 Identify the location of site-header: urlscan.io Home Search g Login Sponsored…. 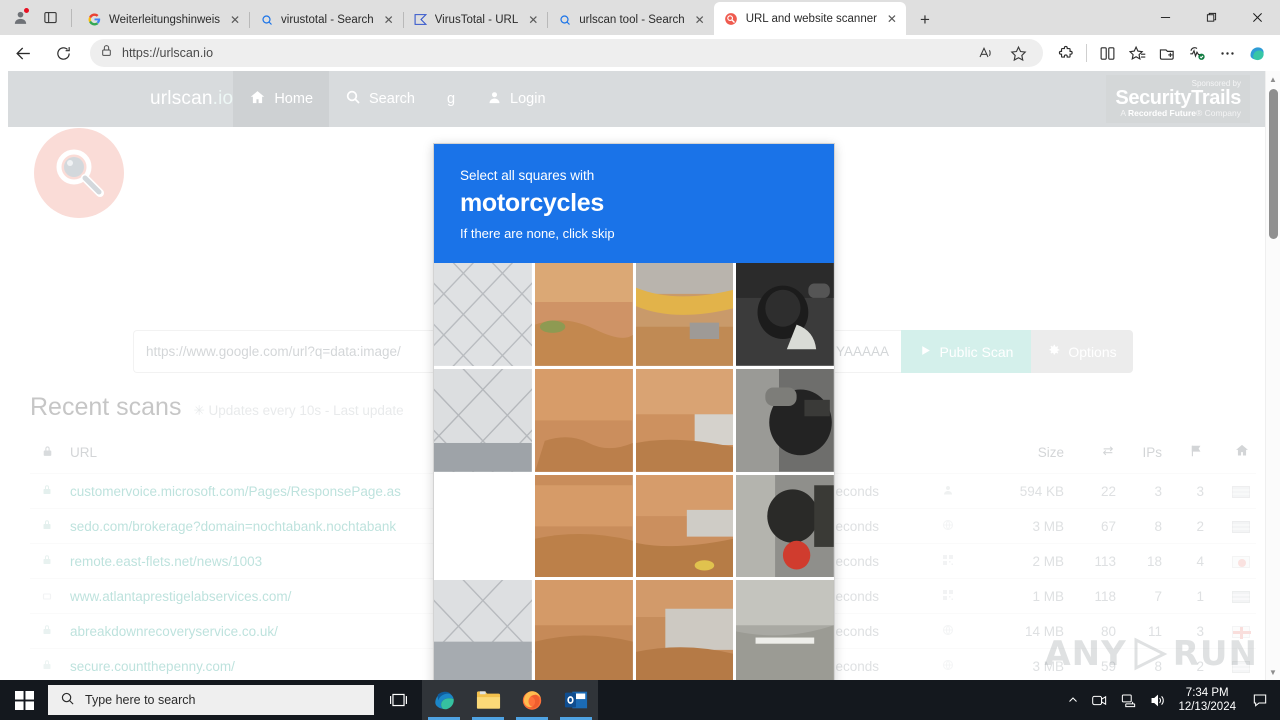
(640, 99).